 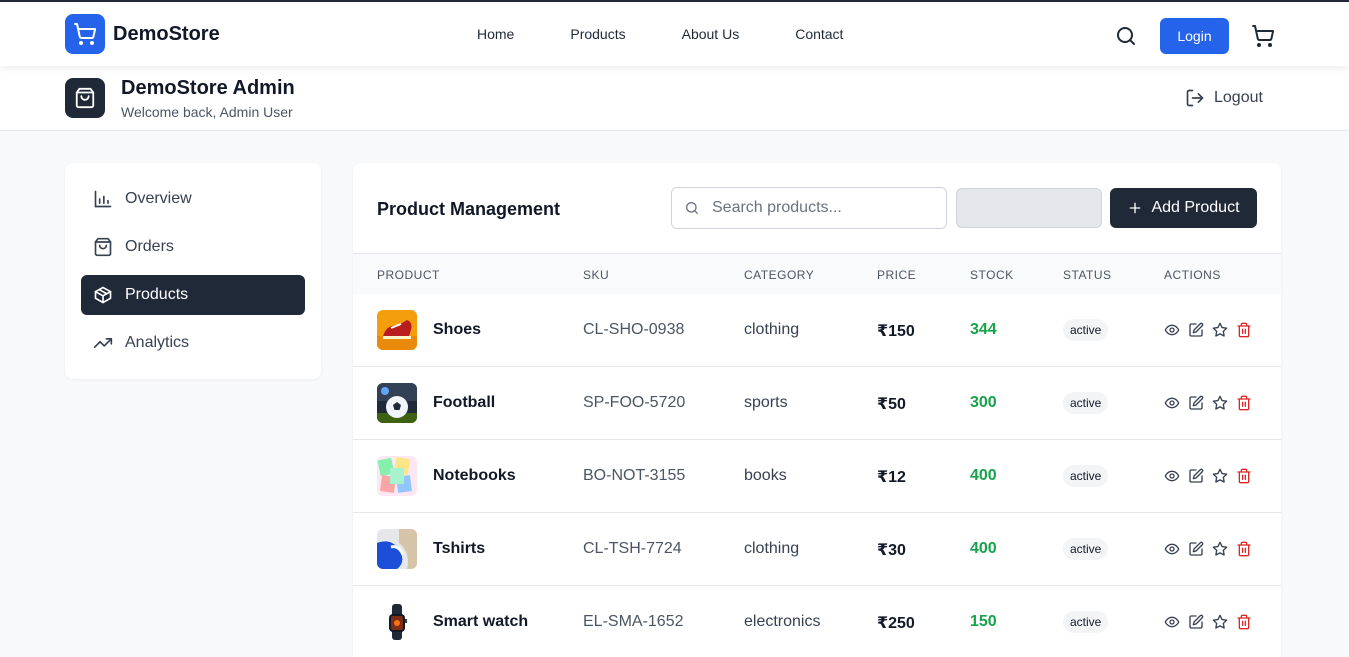 What do you see at coordinates (397, 622) in the screenshot?
I see `smartwatch-image` at bounding box center [397, 622].